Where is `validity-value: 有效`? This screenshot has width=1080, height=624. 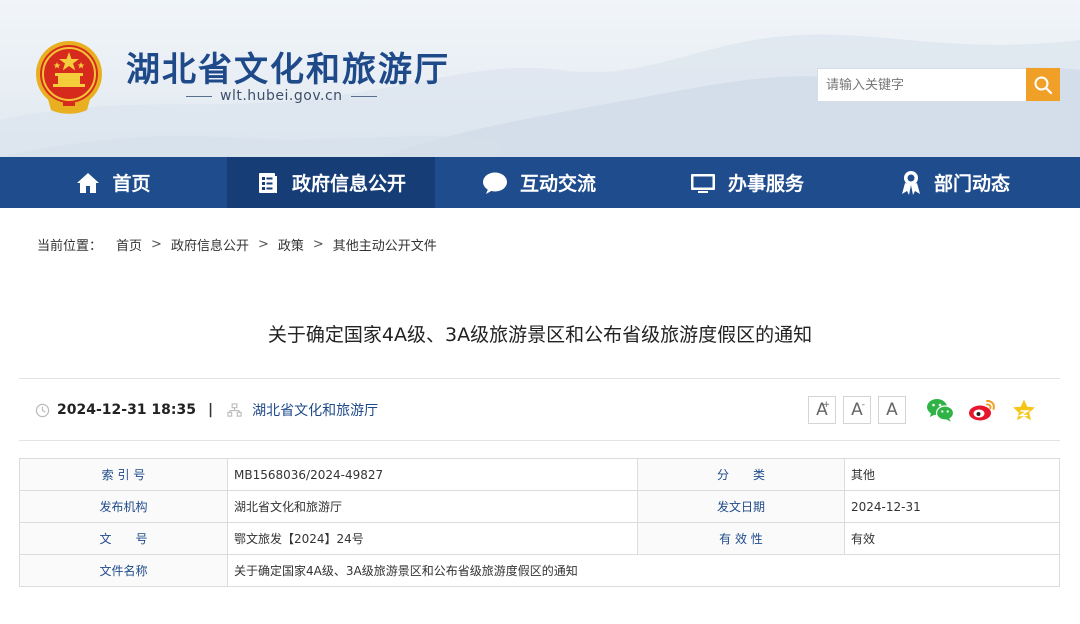 validity-value: 有效 is located at coordinates (952, 538).